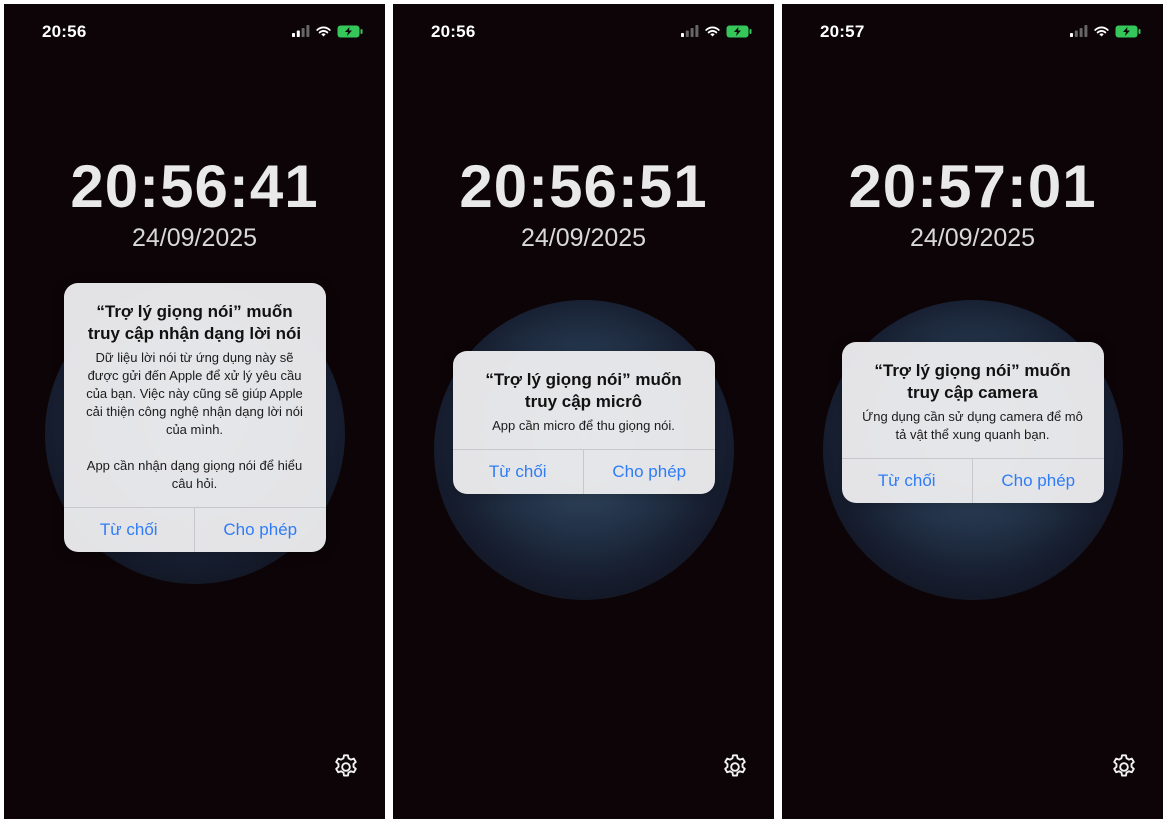  I want to click on clock-time: 20:56:51, so click(583, 186).